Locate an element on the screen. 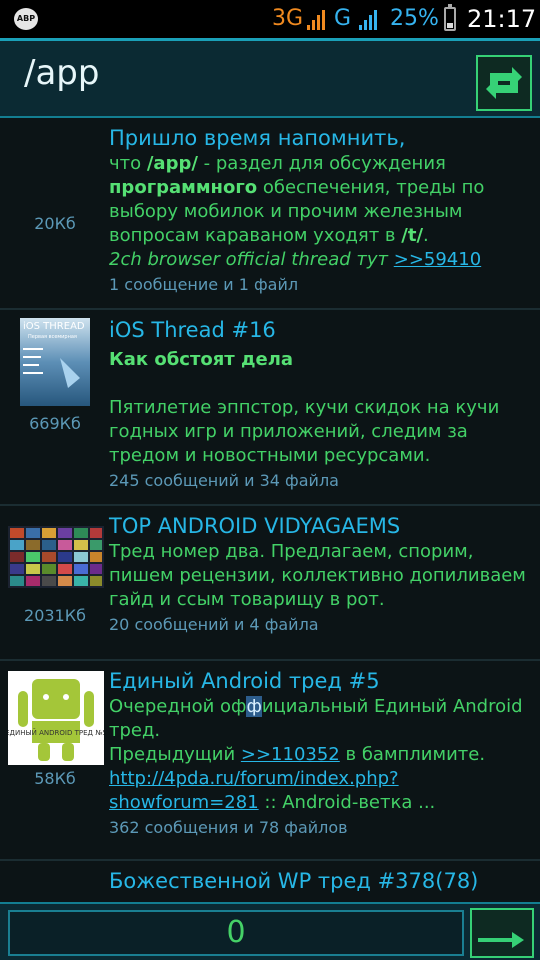 The width and height of the screenshot is (540, 960). board-link: /t/ is located at coordinates (412, 235).